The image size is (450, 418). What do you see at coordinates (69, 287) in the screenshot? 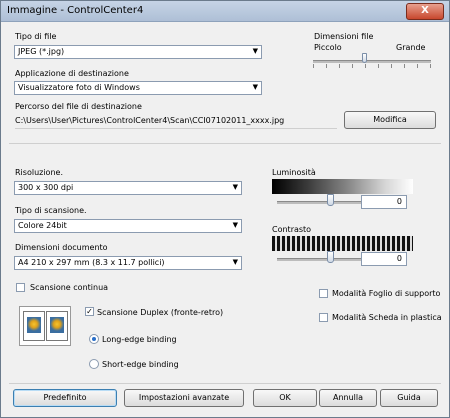
I see `continuous-scan-label: Scansione continua` at bounding box center [69, 287].